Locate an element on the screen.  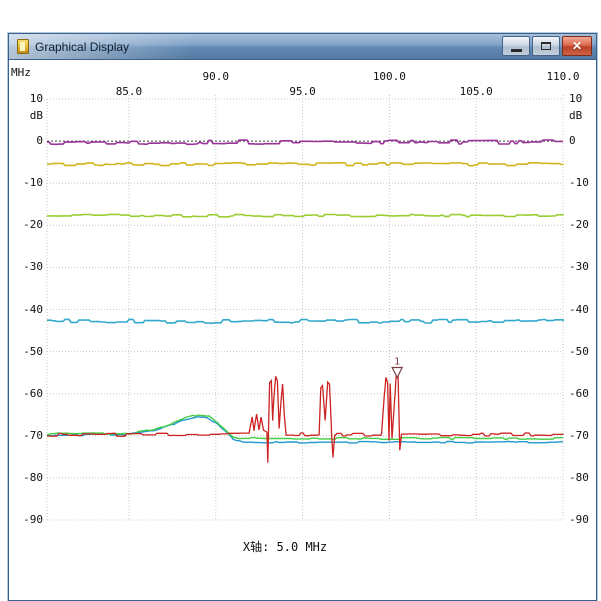
y-tick-label-left: -40 is located at coordinates (33, 309).